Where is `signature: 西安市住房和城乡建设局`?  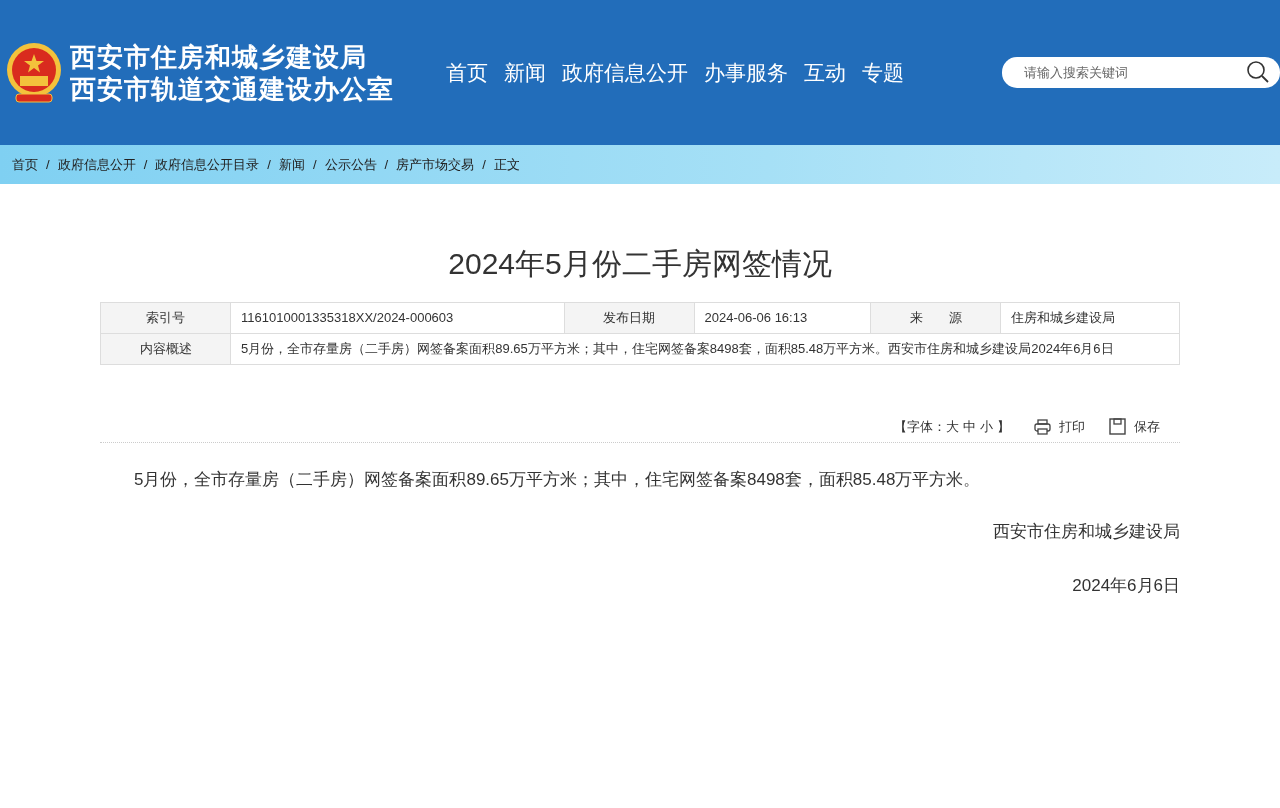
signature: 西安市住房和城乡建设局 is located at coordinates (1086, 532).